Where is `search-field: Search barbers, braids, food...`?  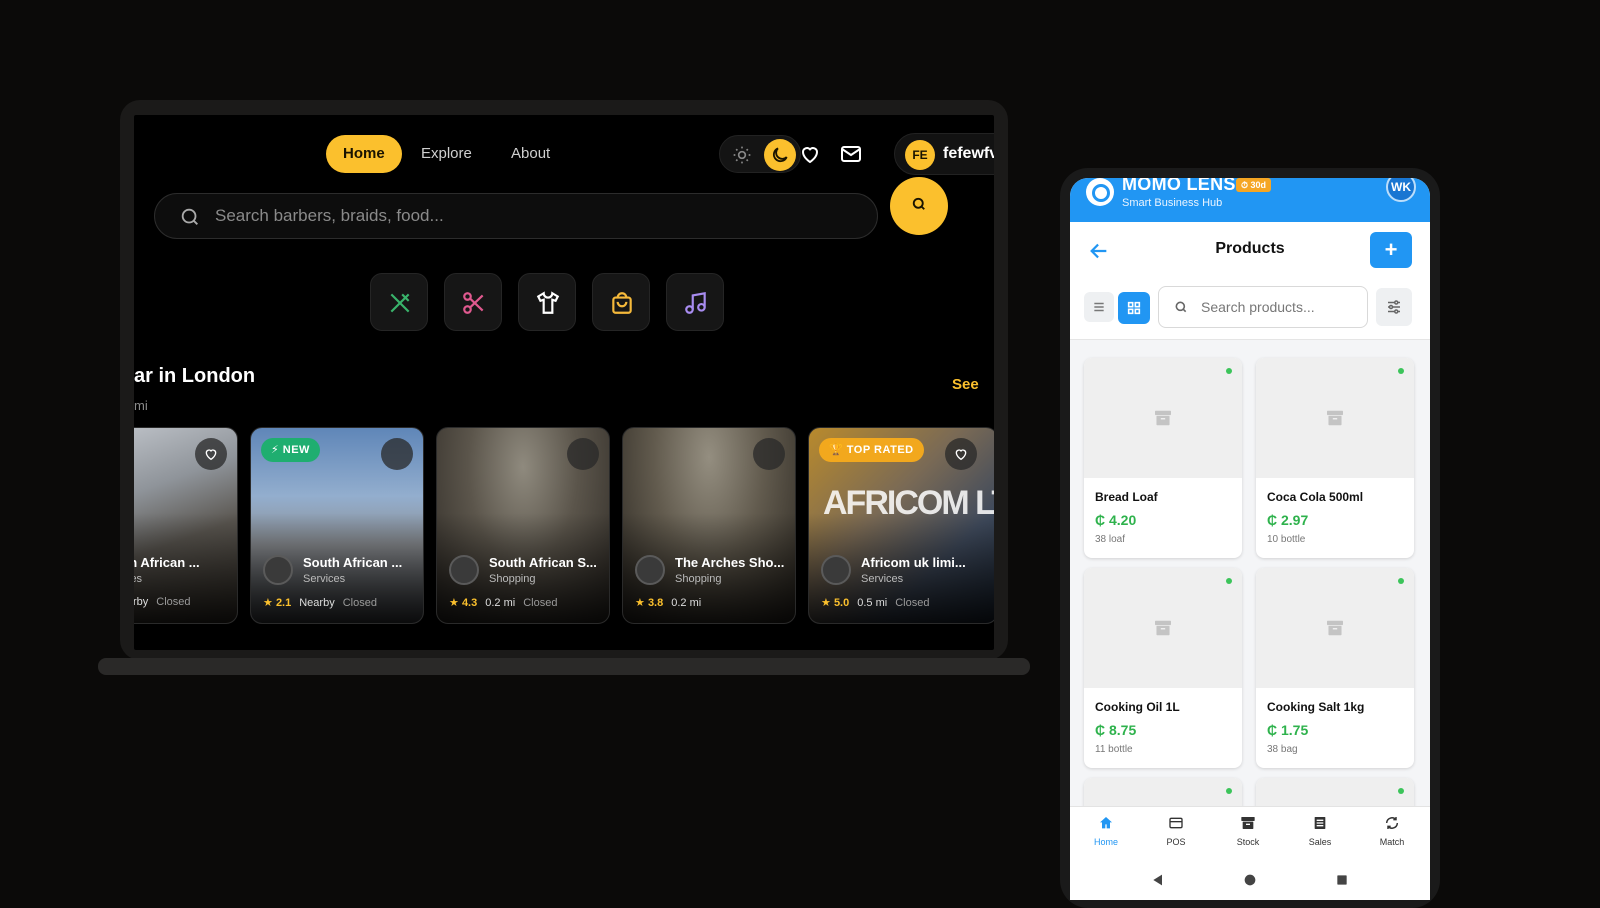 search-field: Search barbers, braids, food... is located at coordinates (516, 216).